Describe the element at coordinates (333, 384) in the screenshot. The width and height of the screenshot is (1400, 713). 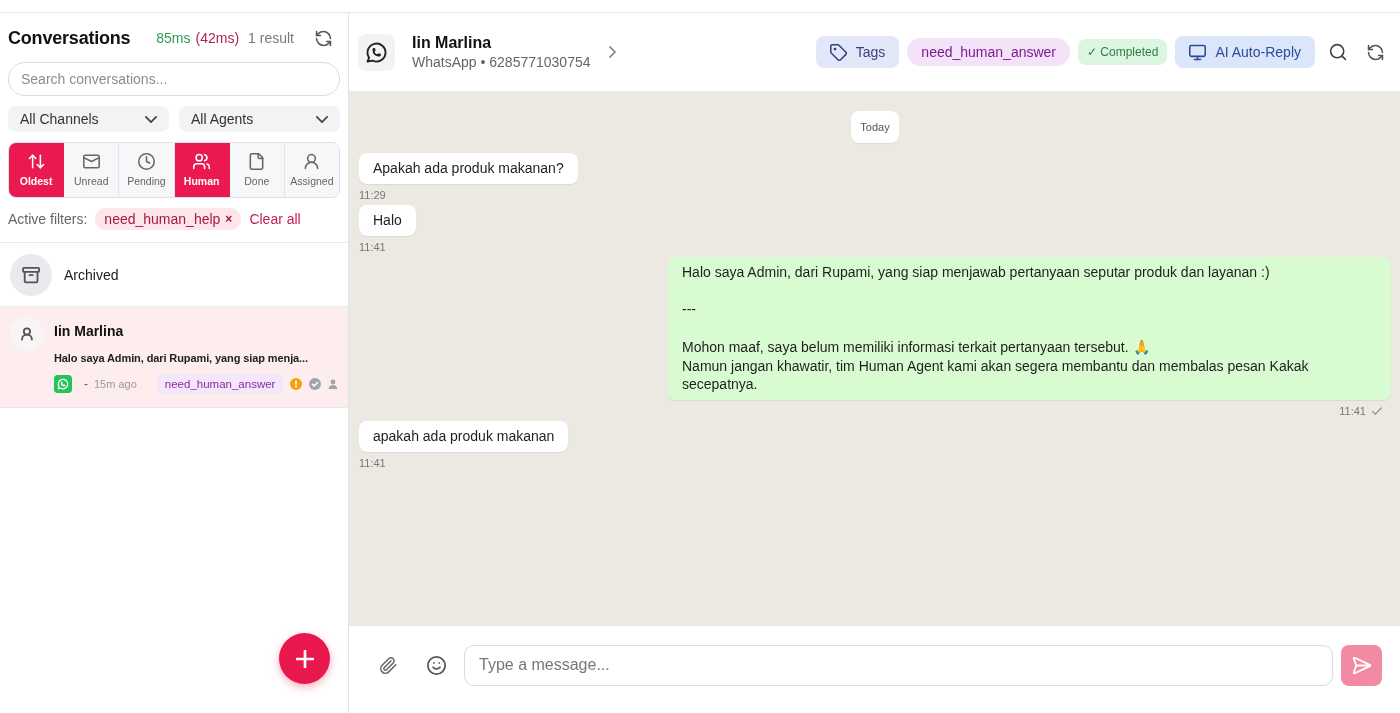
I see `person-icon` at that location.